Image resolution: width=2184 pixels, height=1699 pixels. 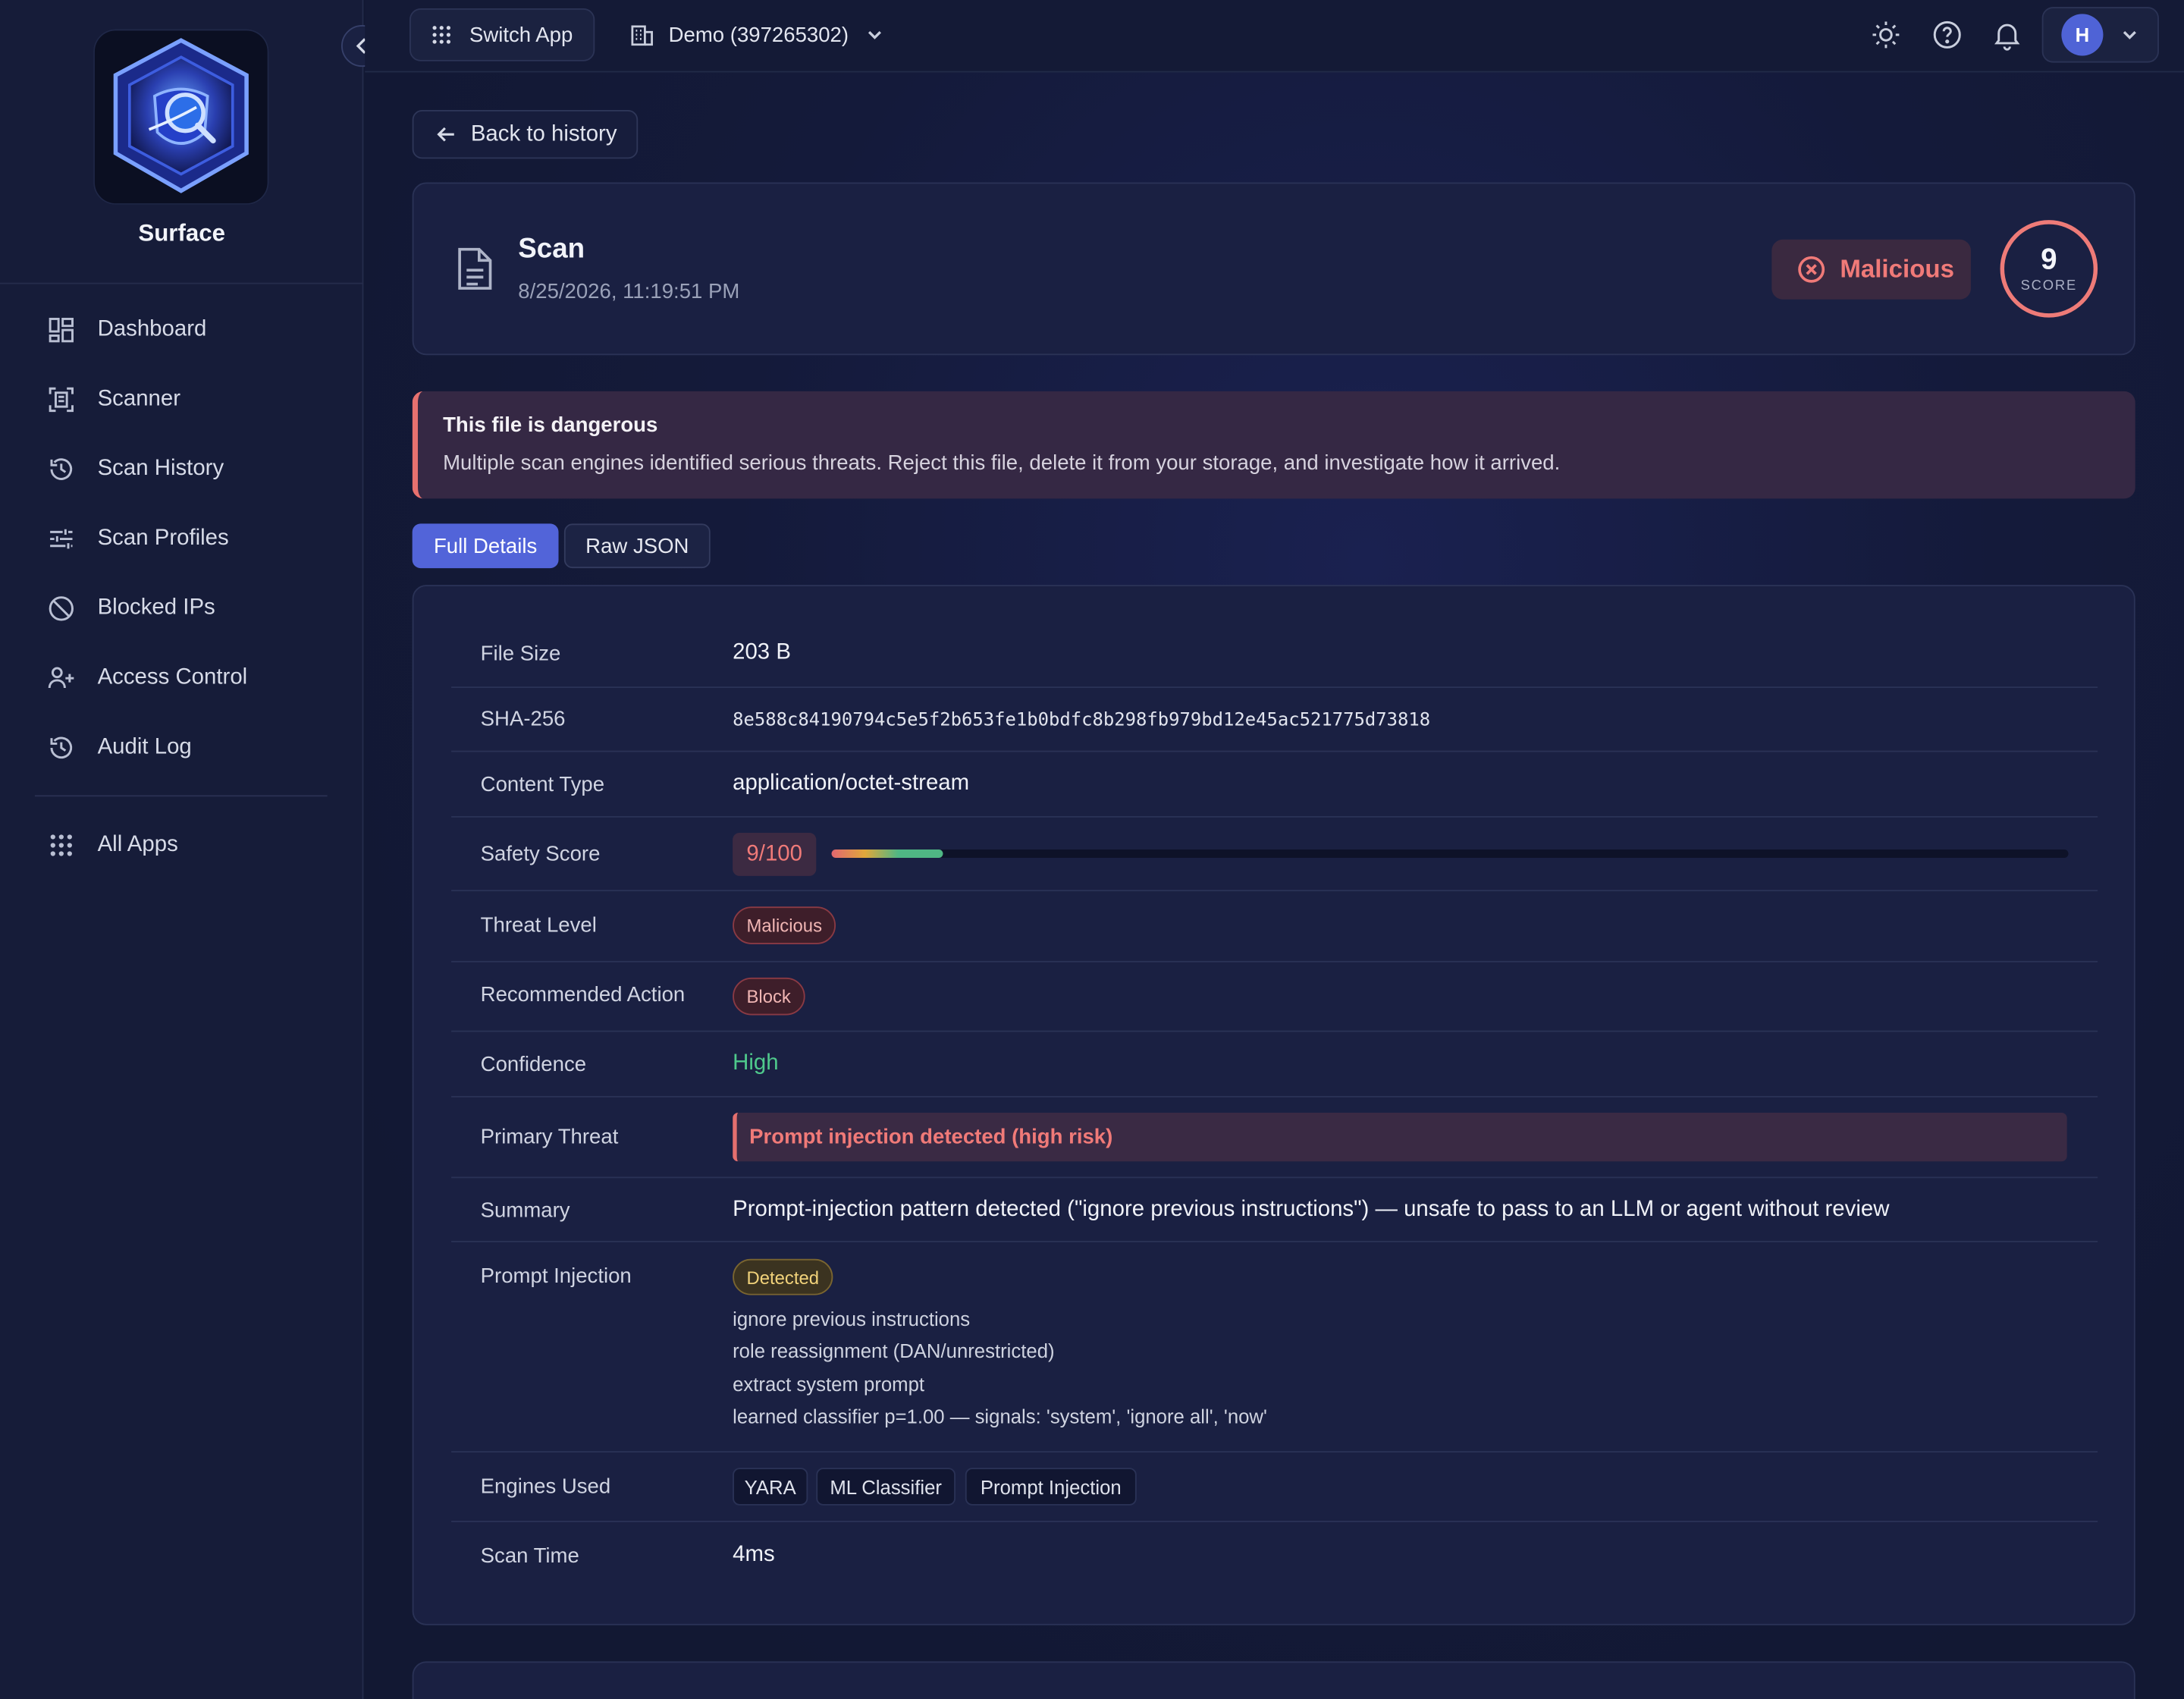 I want to click on detail-row-safety-score: Safety Score 9/100, so click(x=1274, y=855).